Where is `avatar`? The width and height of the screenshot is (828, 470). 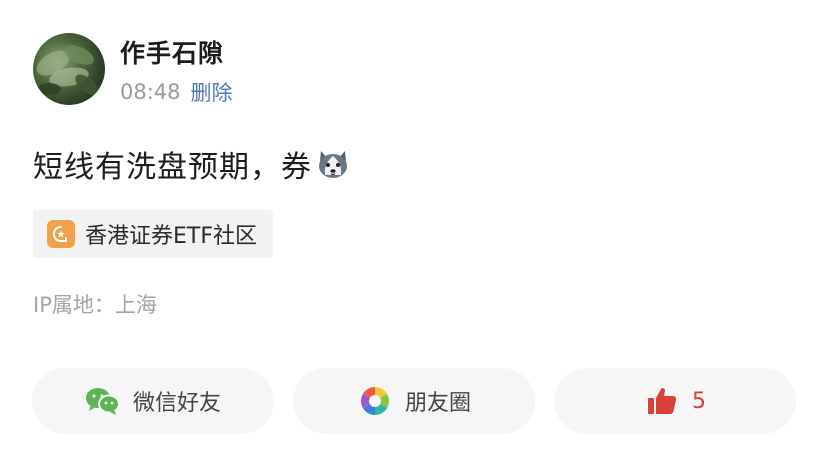
avatar is located at coordinates (69, 69).